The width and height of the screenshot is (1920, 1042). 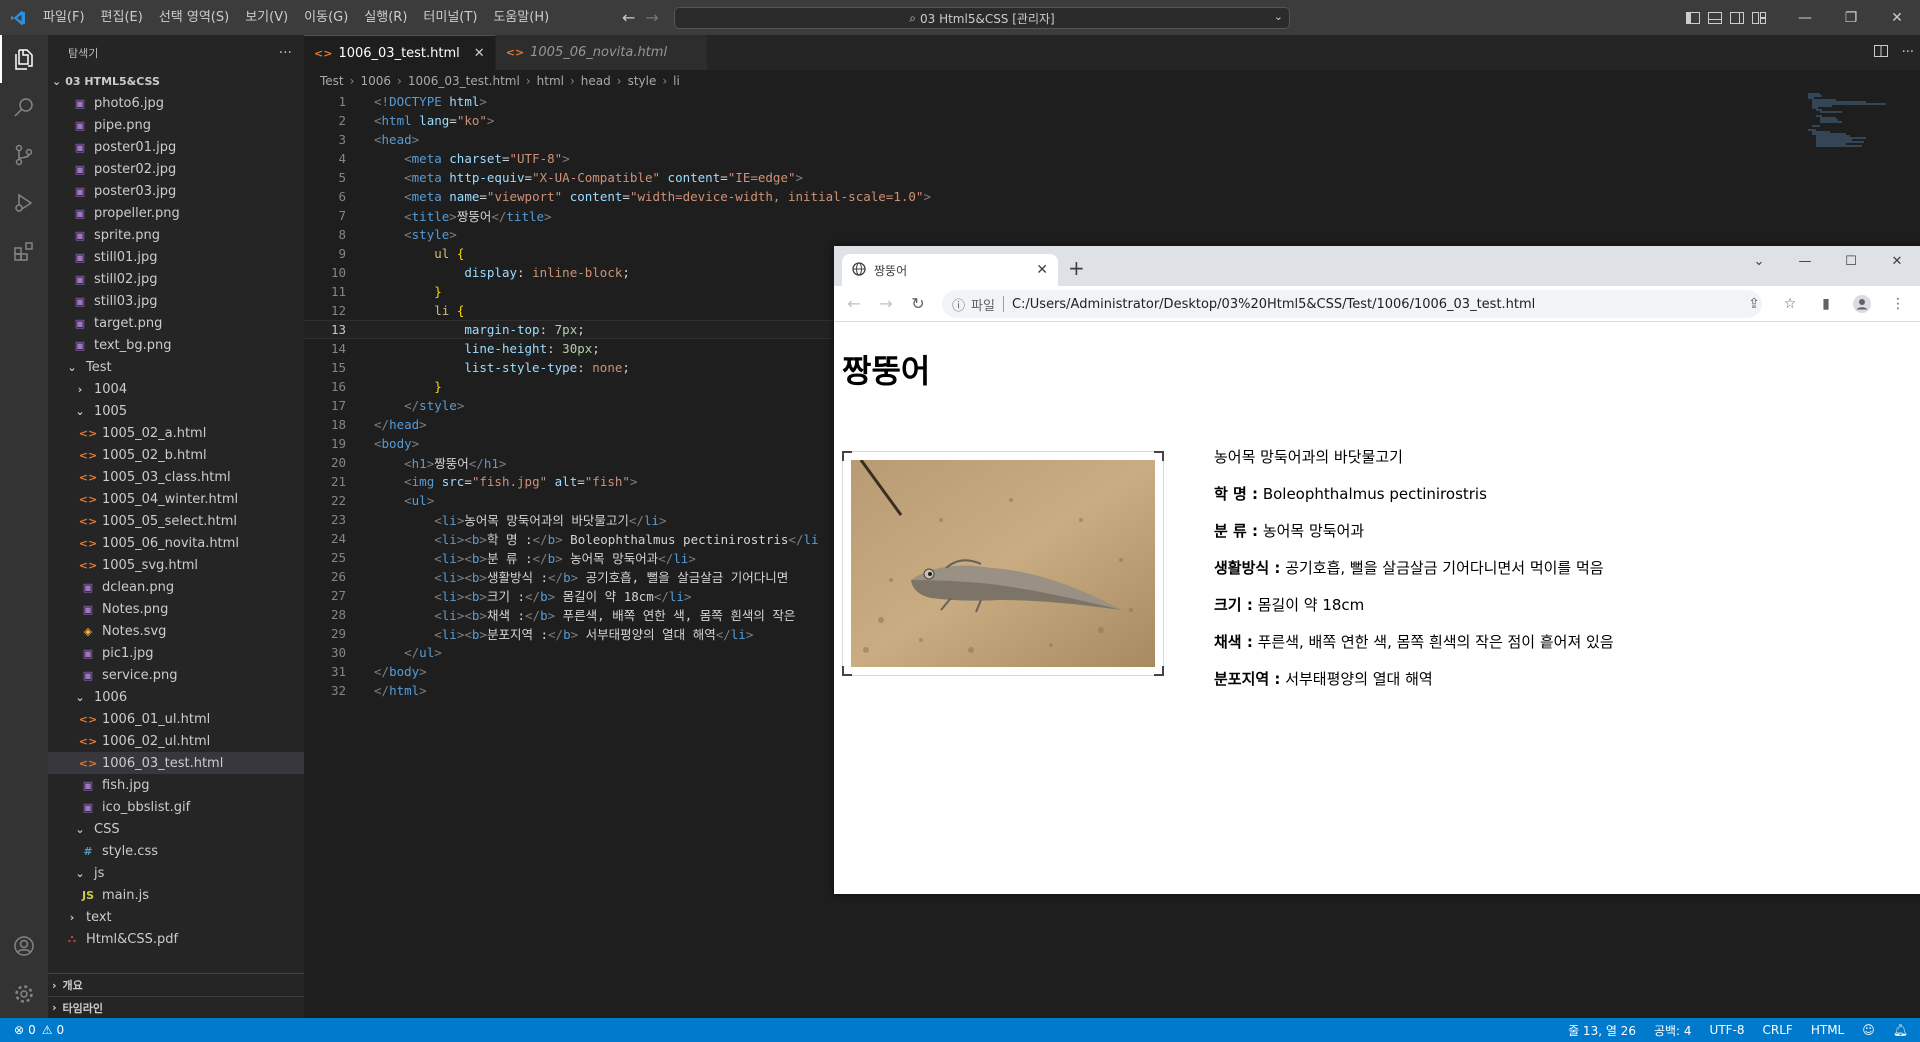 What do you see at coordinates (326, 17) in the screenshot?
I see `menu-item: 이동(G)` at bounding box center [326, 17].